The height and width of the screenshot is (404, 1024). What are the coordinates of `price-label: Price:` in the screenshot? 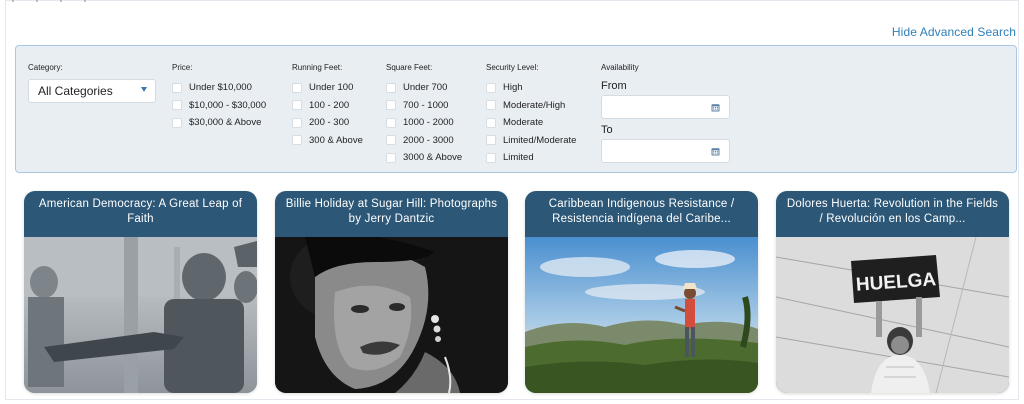 It's located at (182, 67).